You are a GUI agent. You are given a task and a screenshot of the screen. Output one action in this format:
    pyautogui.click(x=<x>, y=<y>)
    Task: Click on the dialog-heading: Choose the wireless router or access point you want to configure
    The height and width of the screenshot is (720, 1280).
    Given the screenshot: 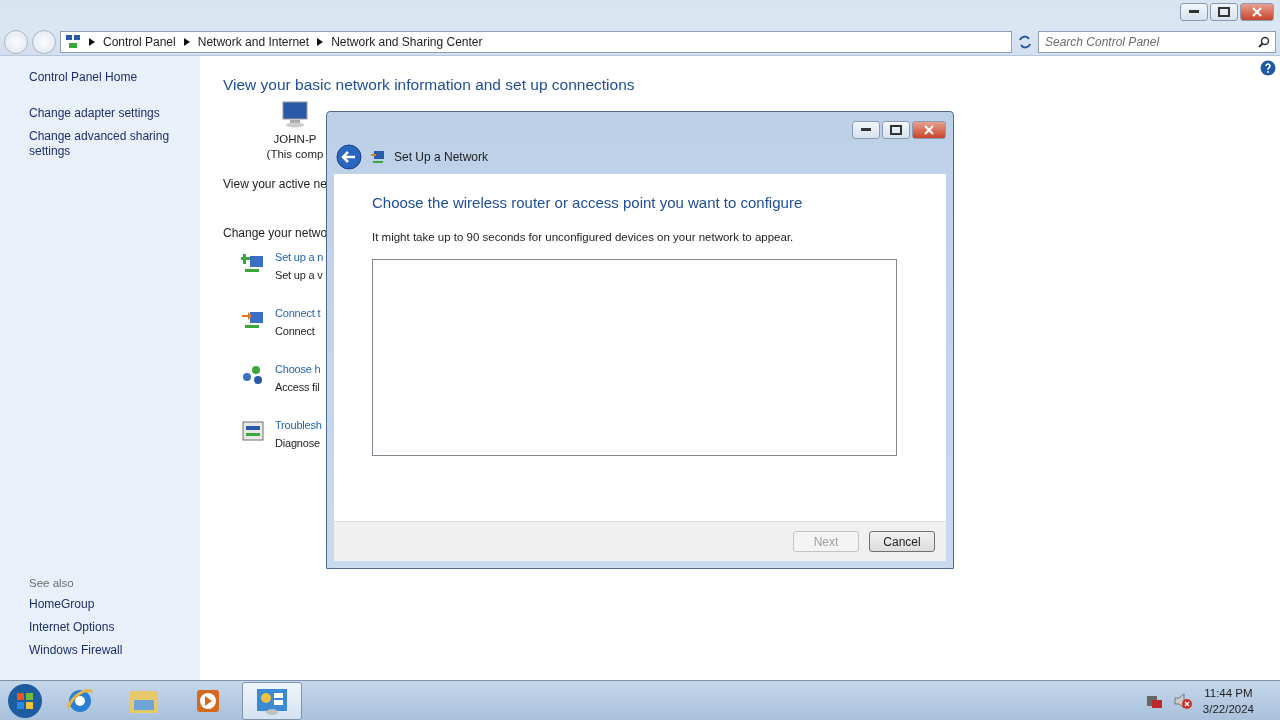 What is the action you would take?
    pyautogui.click(x=588, y=202)
    